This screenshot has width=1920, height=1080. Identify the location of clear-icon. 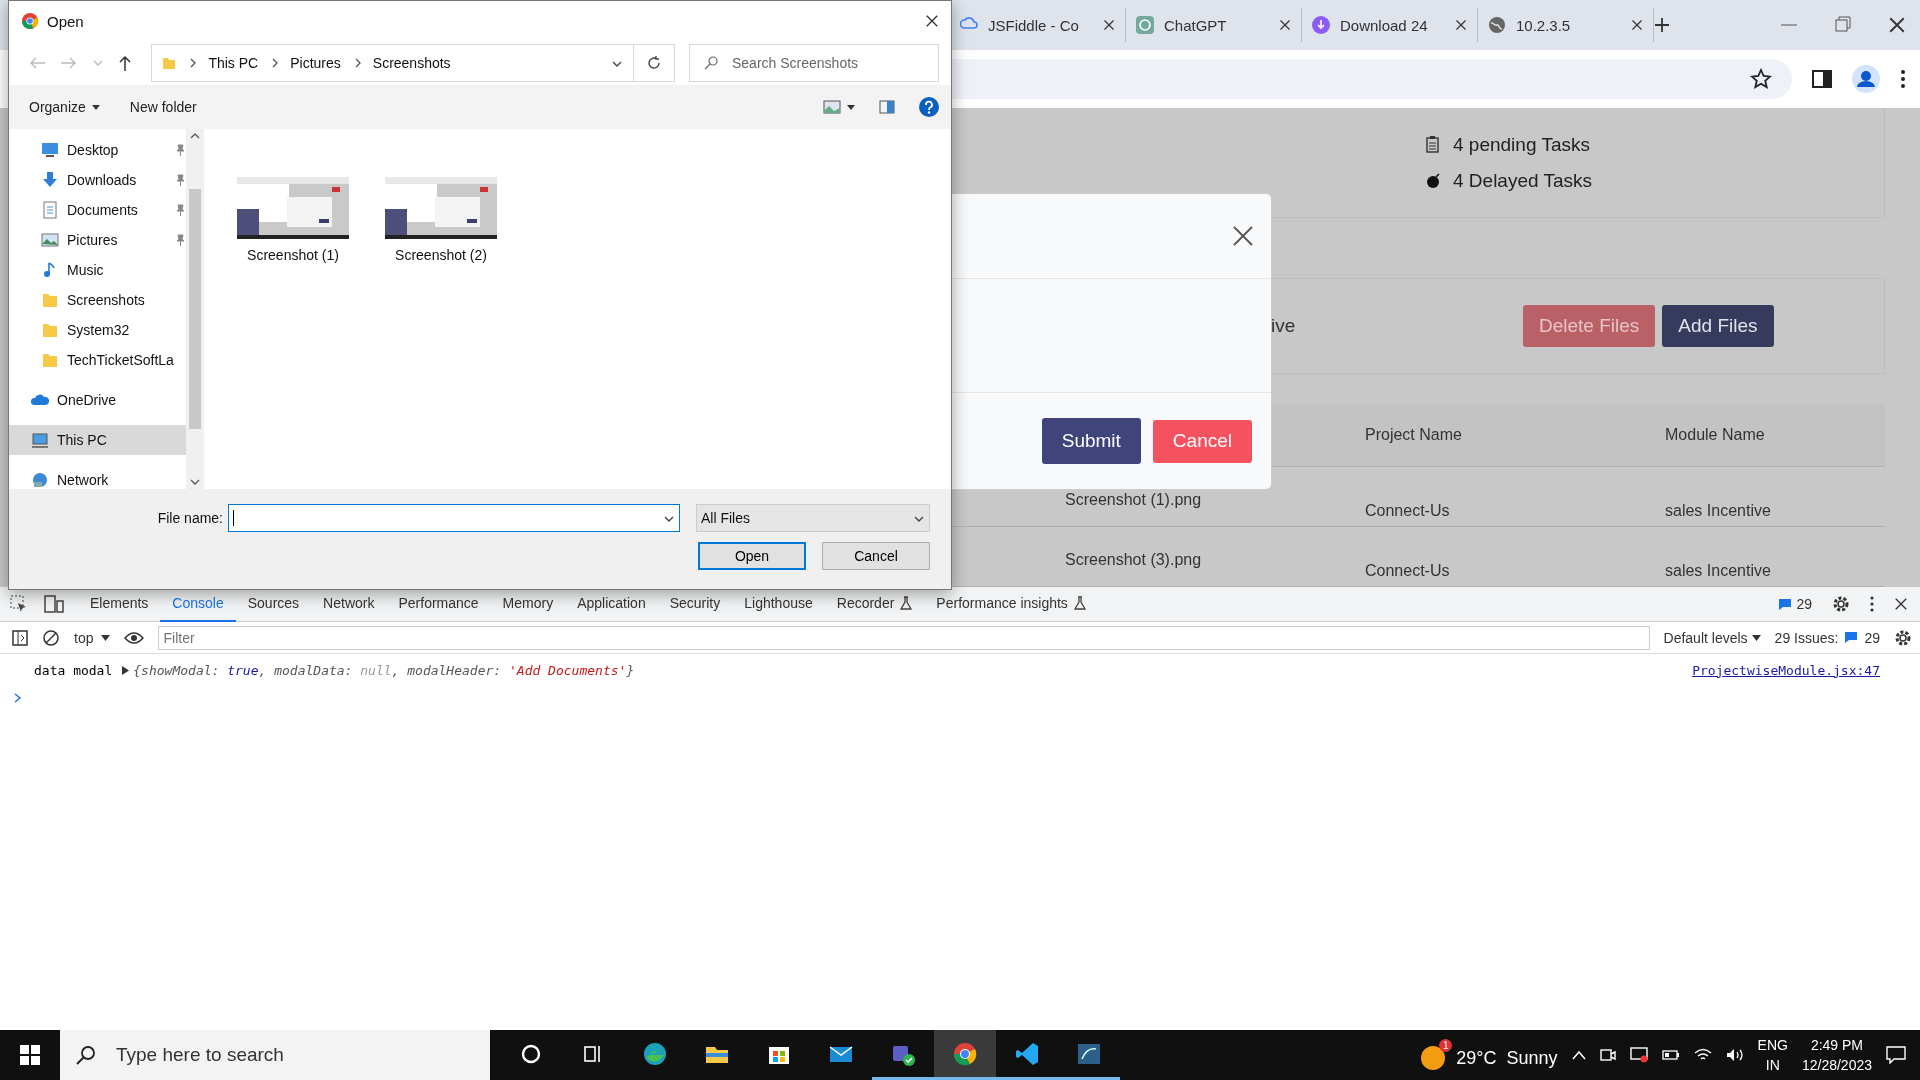
(51, 637).